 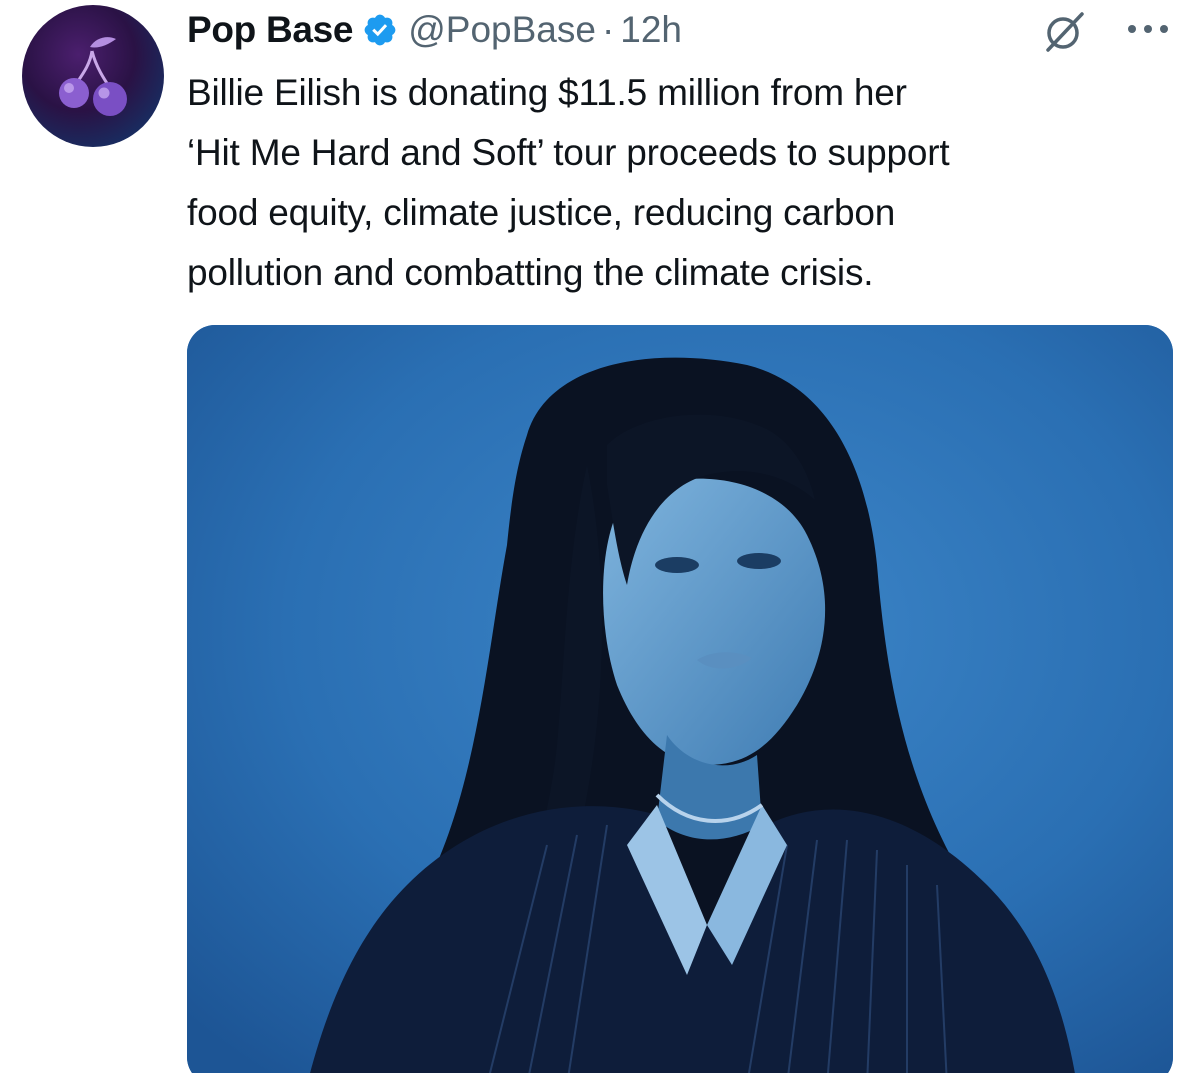 I want to click on ellipsis-icon, so click(x=1148, y=29).